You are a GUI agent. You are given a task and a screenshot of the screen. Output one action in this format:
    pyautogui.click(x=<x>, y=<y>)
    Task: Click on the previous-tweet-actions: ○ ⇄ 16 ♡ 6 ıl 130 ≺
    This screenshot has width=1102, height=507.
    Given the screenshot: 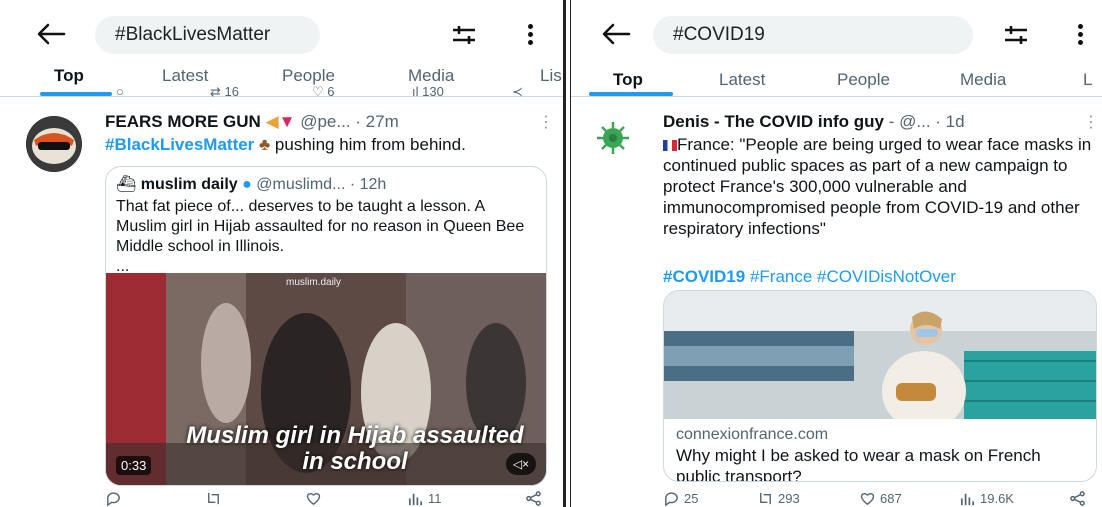 What is the action you would take?
    pyautogui.click(x=280, y=93)
    